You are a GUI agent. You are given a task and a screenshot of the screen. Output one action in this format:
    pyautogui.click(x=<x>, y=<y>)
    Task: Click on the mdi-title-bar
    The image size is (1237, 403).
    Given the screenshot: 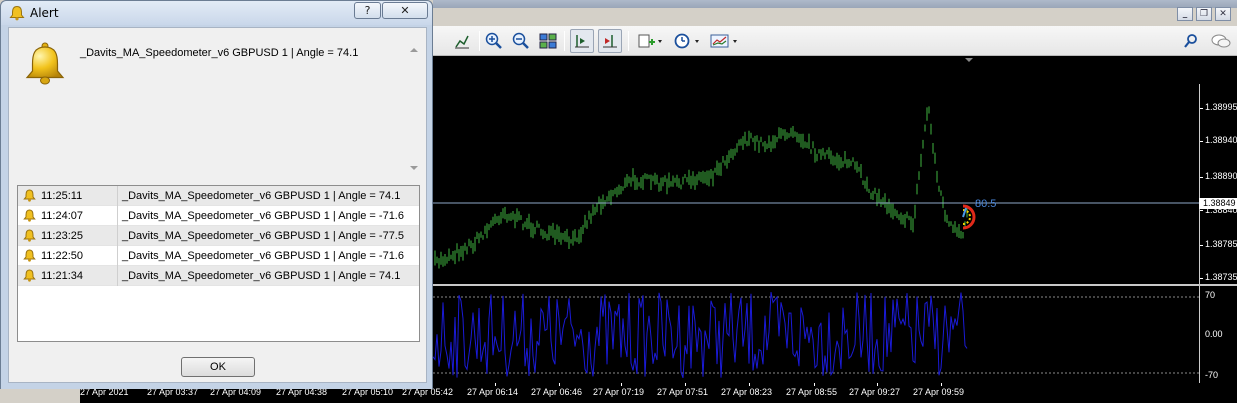 What is the action you would take?
    pyautogui.click(x=835, y=4)
    